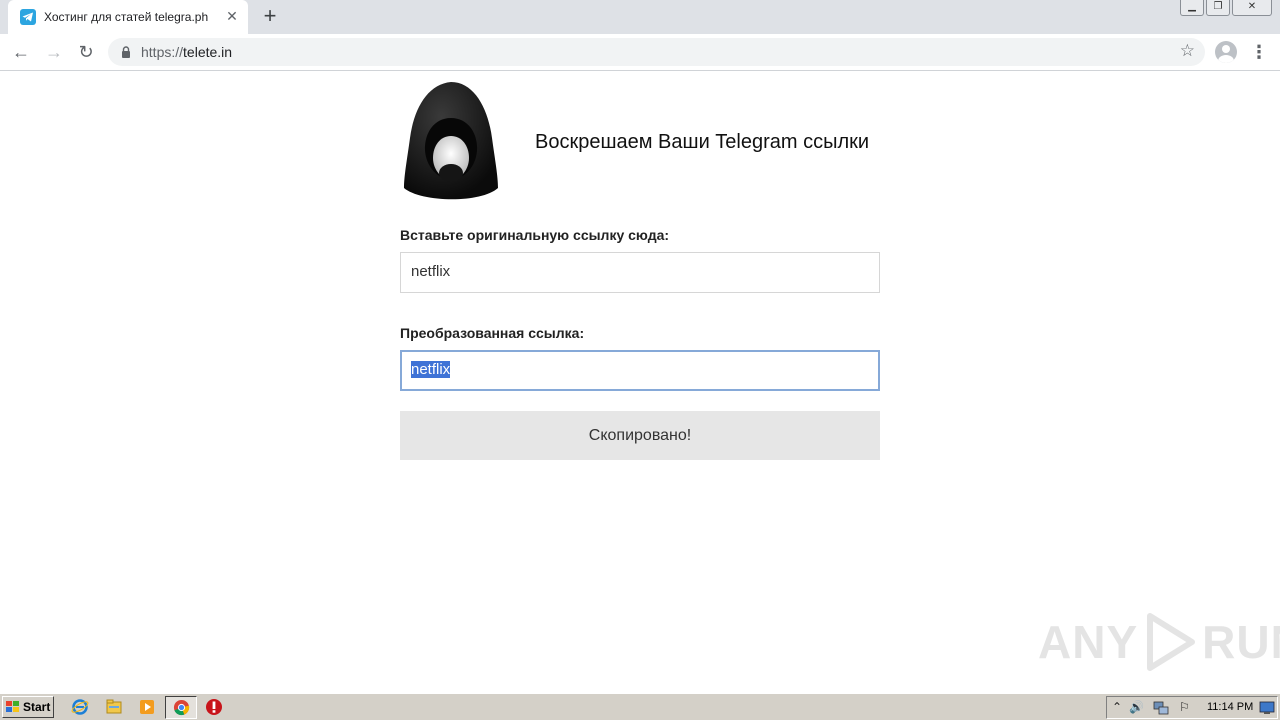 The height and width of the screenshot is (720, 1280). What do you see at coordinates (232, 16) in the screenshot?
I see `tab-close-icon: ✕` at bounding box center [232, 16].